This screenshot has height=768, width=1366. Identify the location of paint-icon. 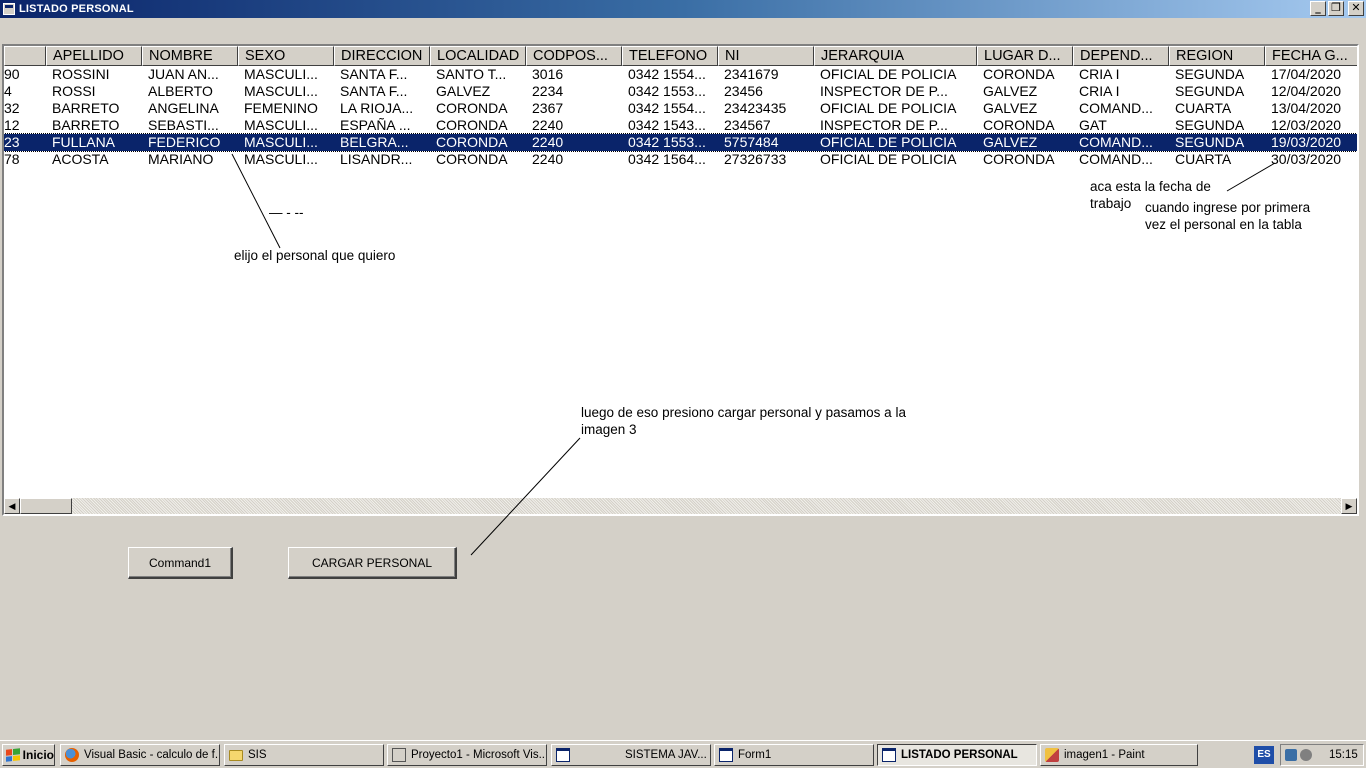
(1052, 755).